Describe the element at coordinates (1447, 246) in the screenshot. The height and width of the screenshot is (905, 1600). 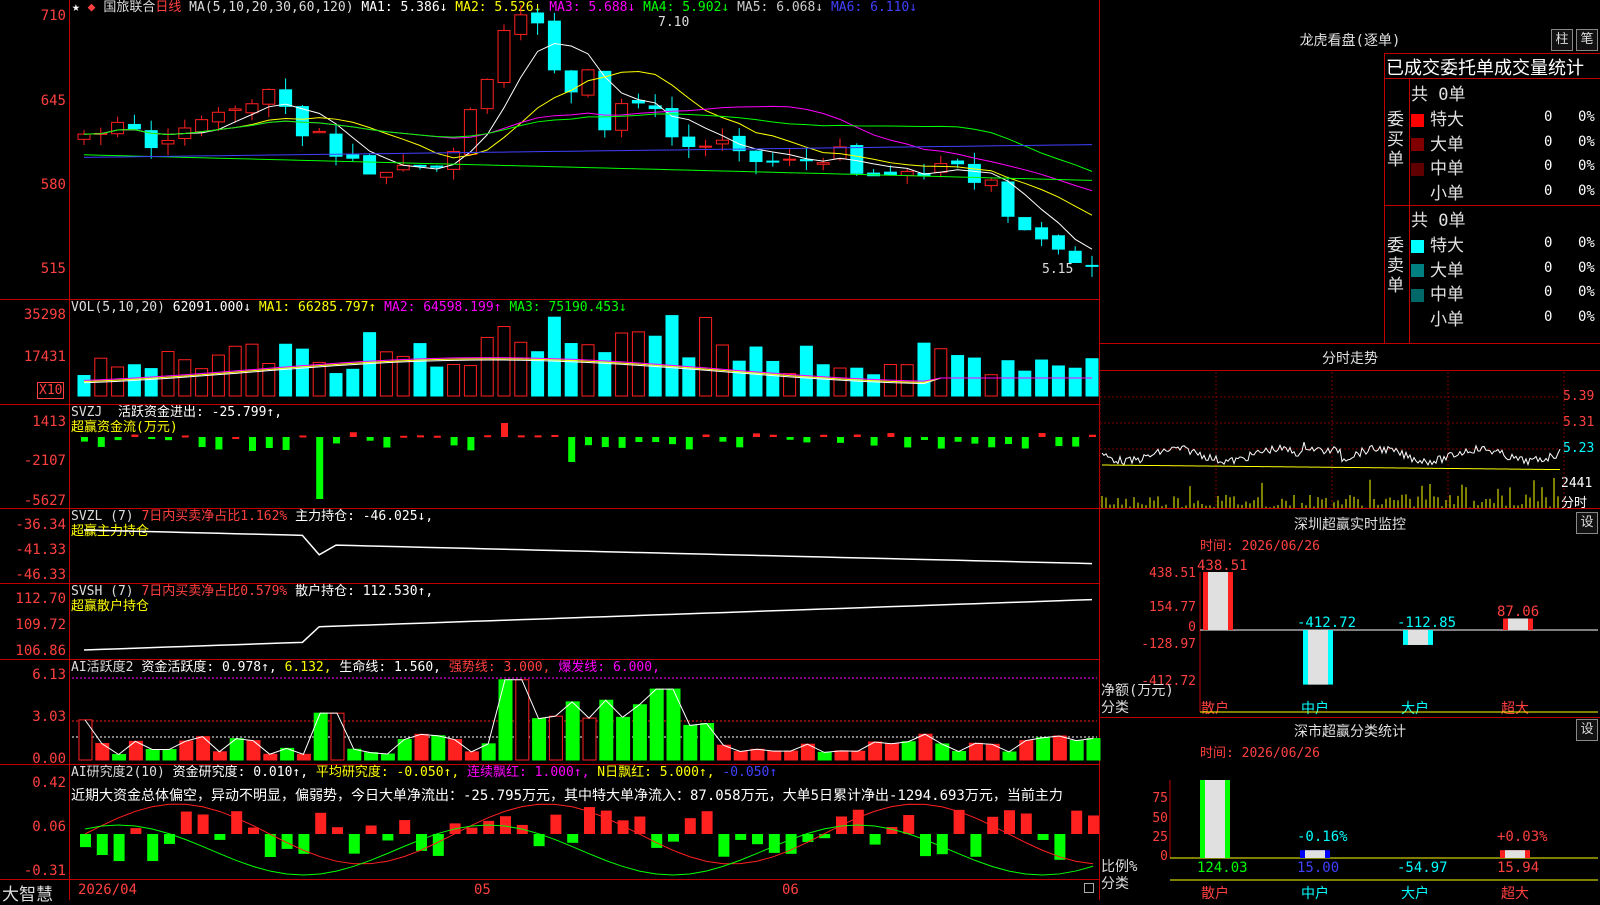
I see `order-type: 特大` at that location.